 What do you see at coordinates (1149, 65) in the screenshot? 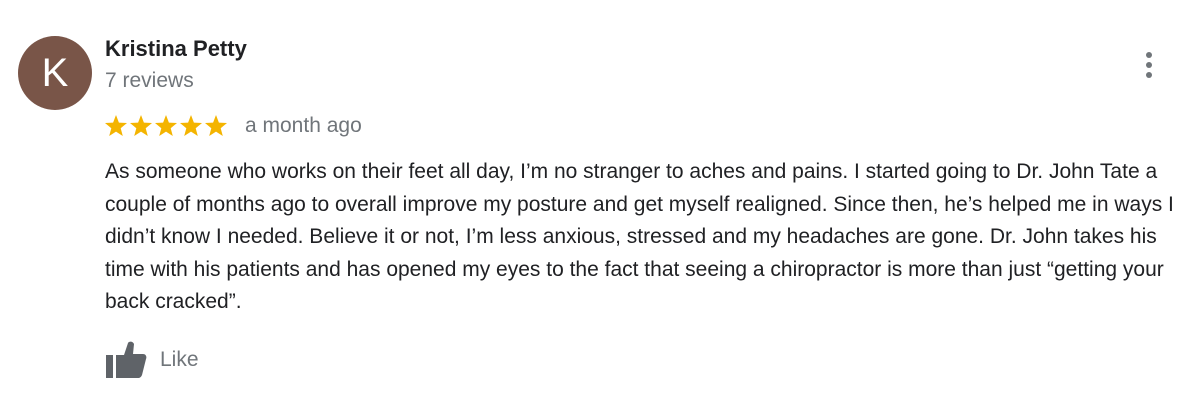
I see `more-options-button` at bounding box center [1149, 65].